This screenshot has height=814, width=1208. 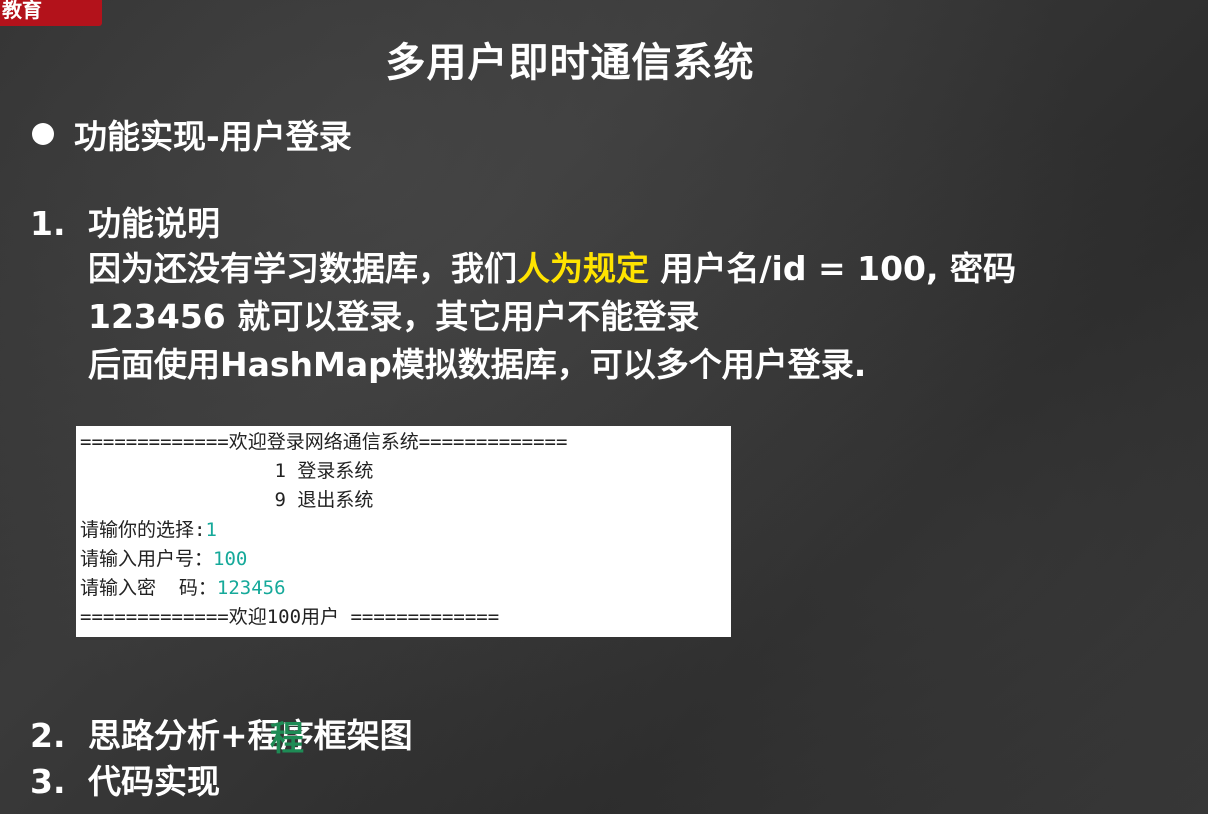 I want to click on choice-label: 请输你的选择:, so click(x=143, y=529).